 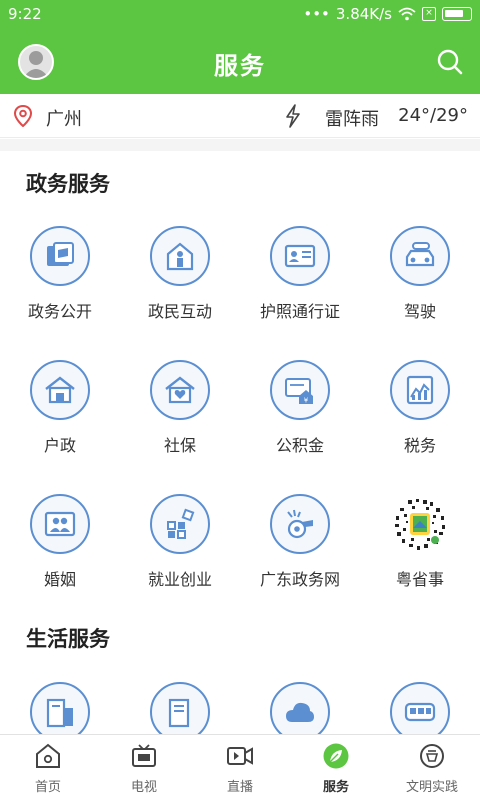 I want to click on service-label: 就业创业, so click(x=179, y=579).